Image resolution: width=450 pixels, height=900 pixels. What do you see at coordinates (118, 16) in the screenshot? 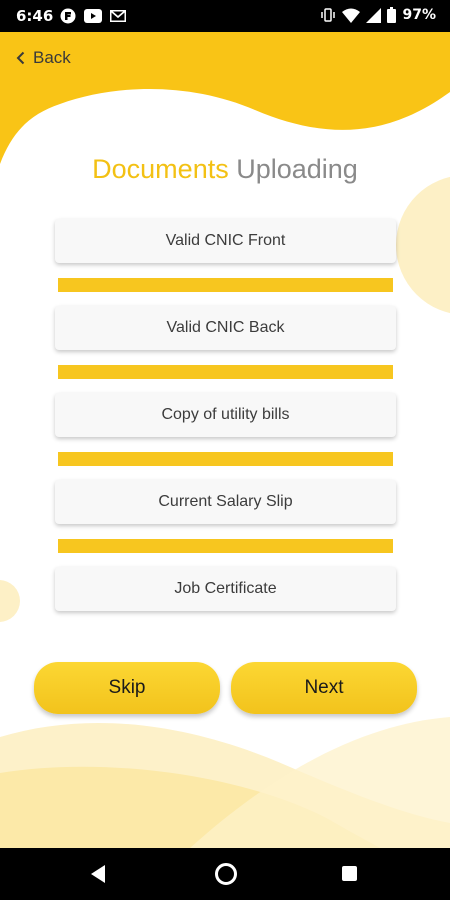
I see `gmail-icon` at bounding box center [118, 16].